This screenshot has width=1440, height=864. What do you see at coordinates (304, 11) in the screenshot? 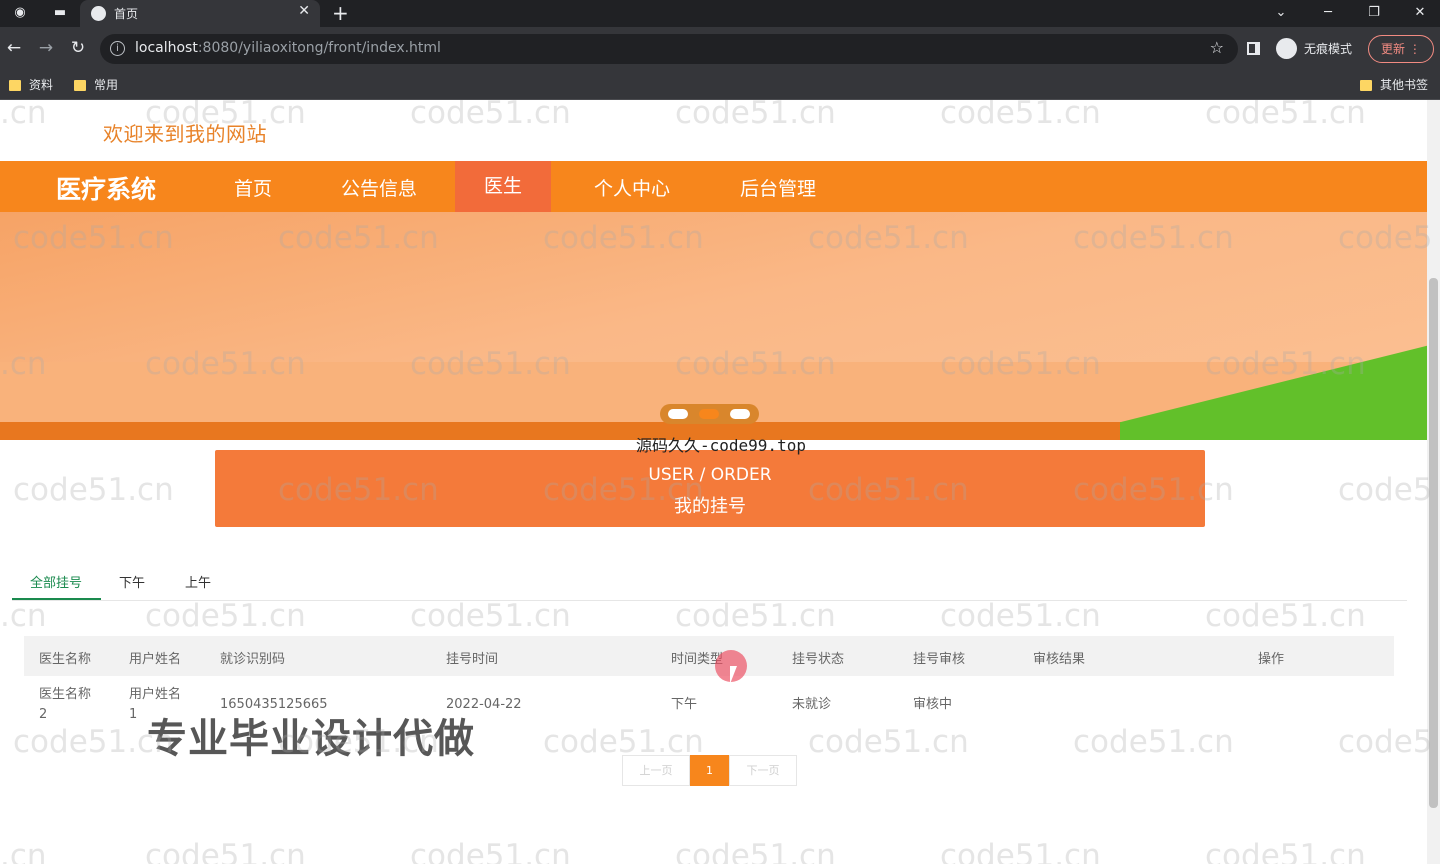
I see `tab-close-icon: ✕` at bounding box center [304, 11].